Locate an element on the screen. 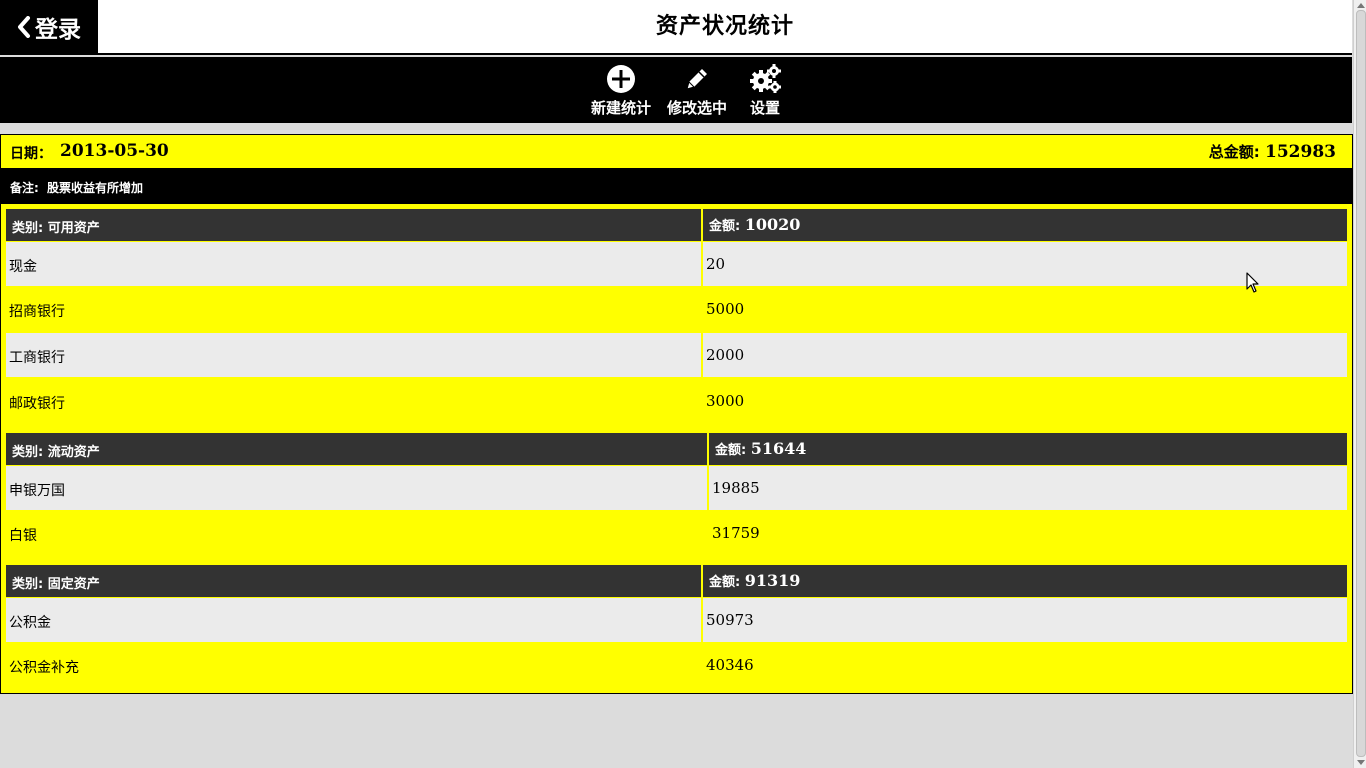 The height and width of the screenshot is (768, 1366). item-name-cell: 现金 is located at coordinates (353, 264).